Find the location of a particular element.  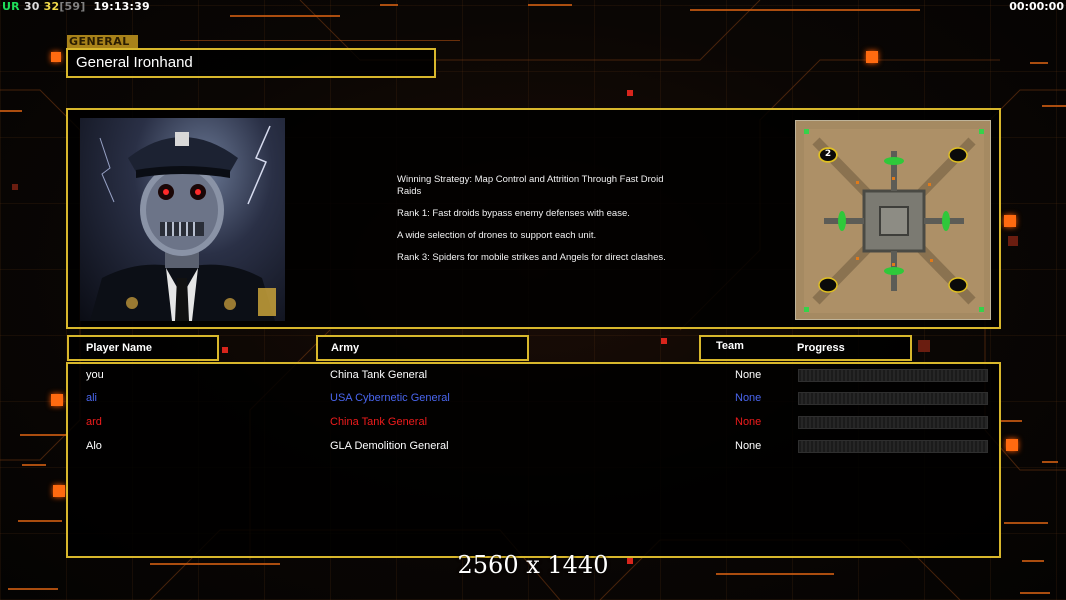

column-header-player-name: Player Name is located at coordinates (143, 348).